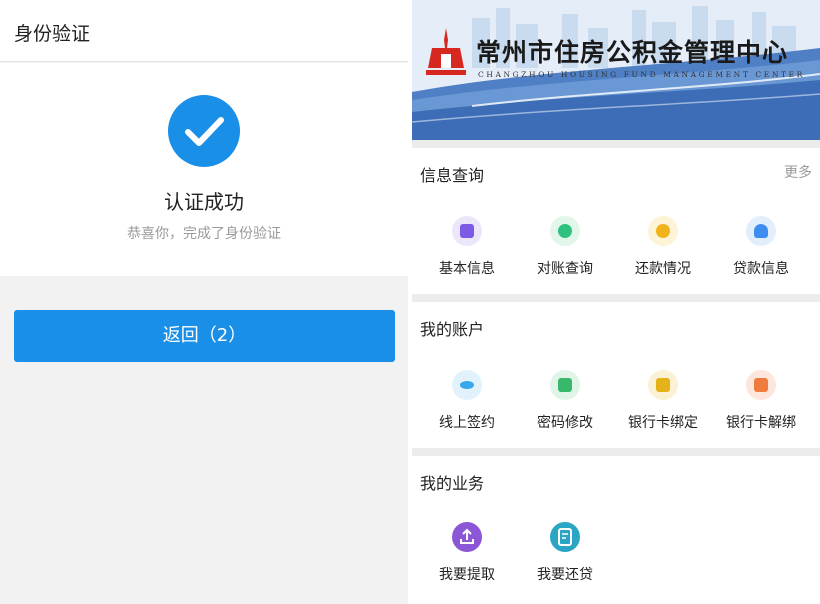 This screenshot has width=820, height=604. I want to click on grid-item-label: 我要还贷, so click(565, 575).